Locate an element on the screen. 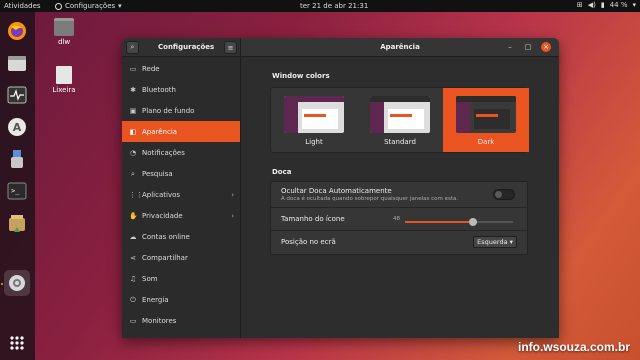 This screenshot has width=640, height=360. clock: ter 21 de abr 21:31 is located at coordinates (334, 6).